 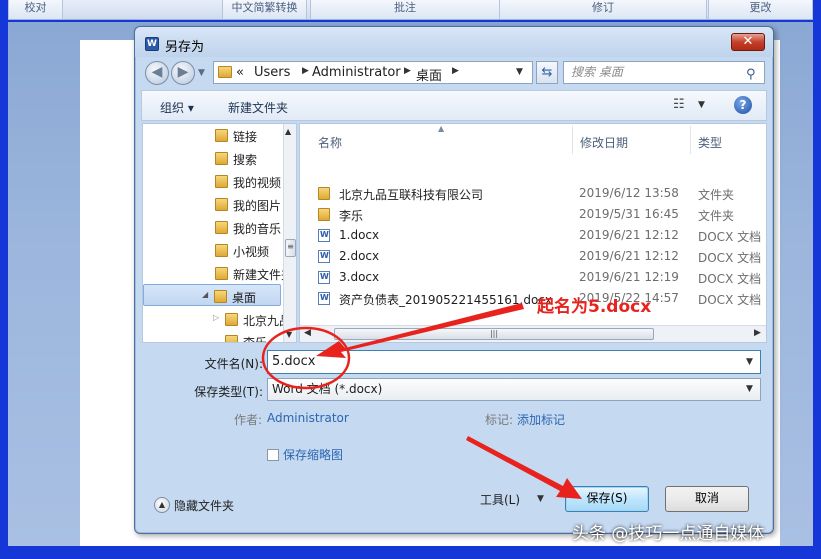 What do you see at coordinates (748, 42) in the screenshot?
I see `close-button: ✕` at bounding box center [748, 42].